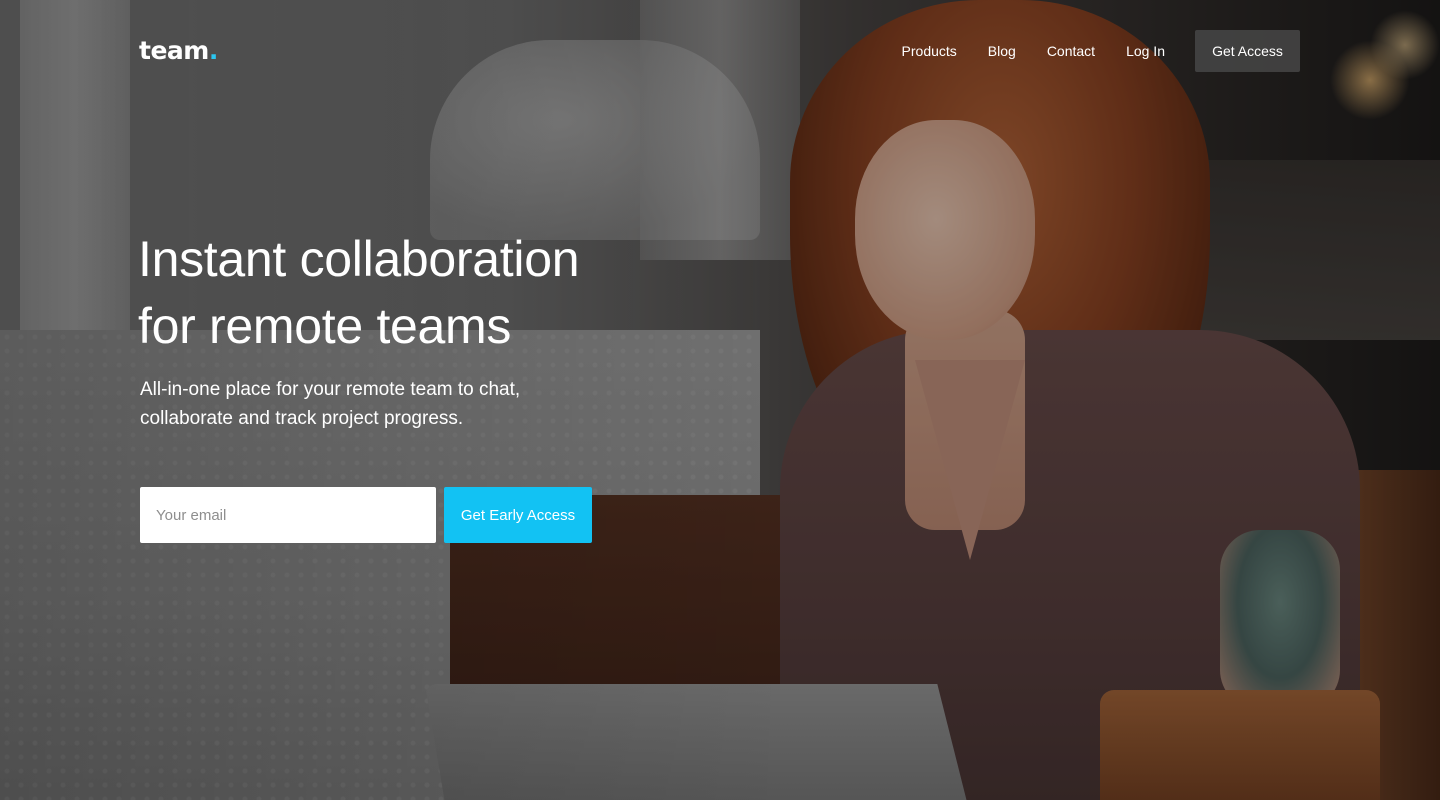 Image resolution: width=1440 pixels, height=800 pixels. I want to click on signup-form: Get Early Access, so click(366, 515).